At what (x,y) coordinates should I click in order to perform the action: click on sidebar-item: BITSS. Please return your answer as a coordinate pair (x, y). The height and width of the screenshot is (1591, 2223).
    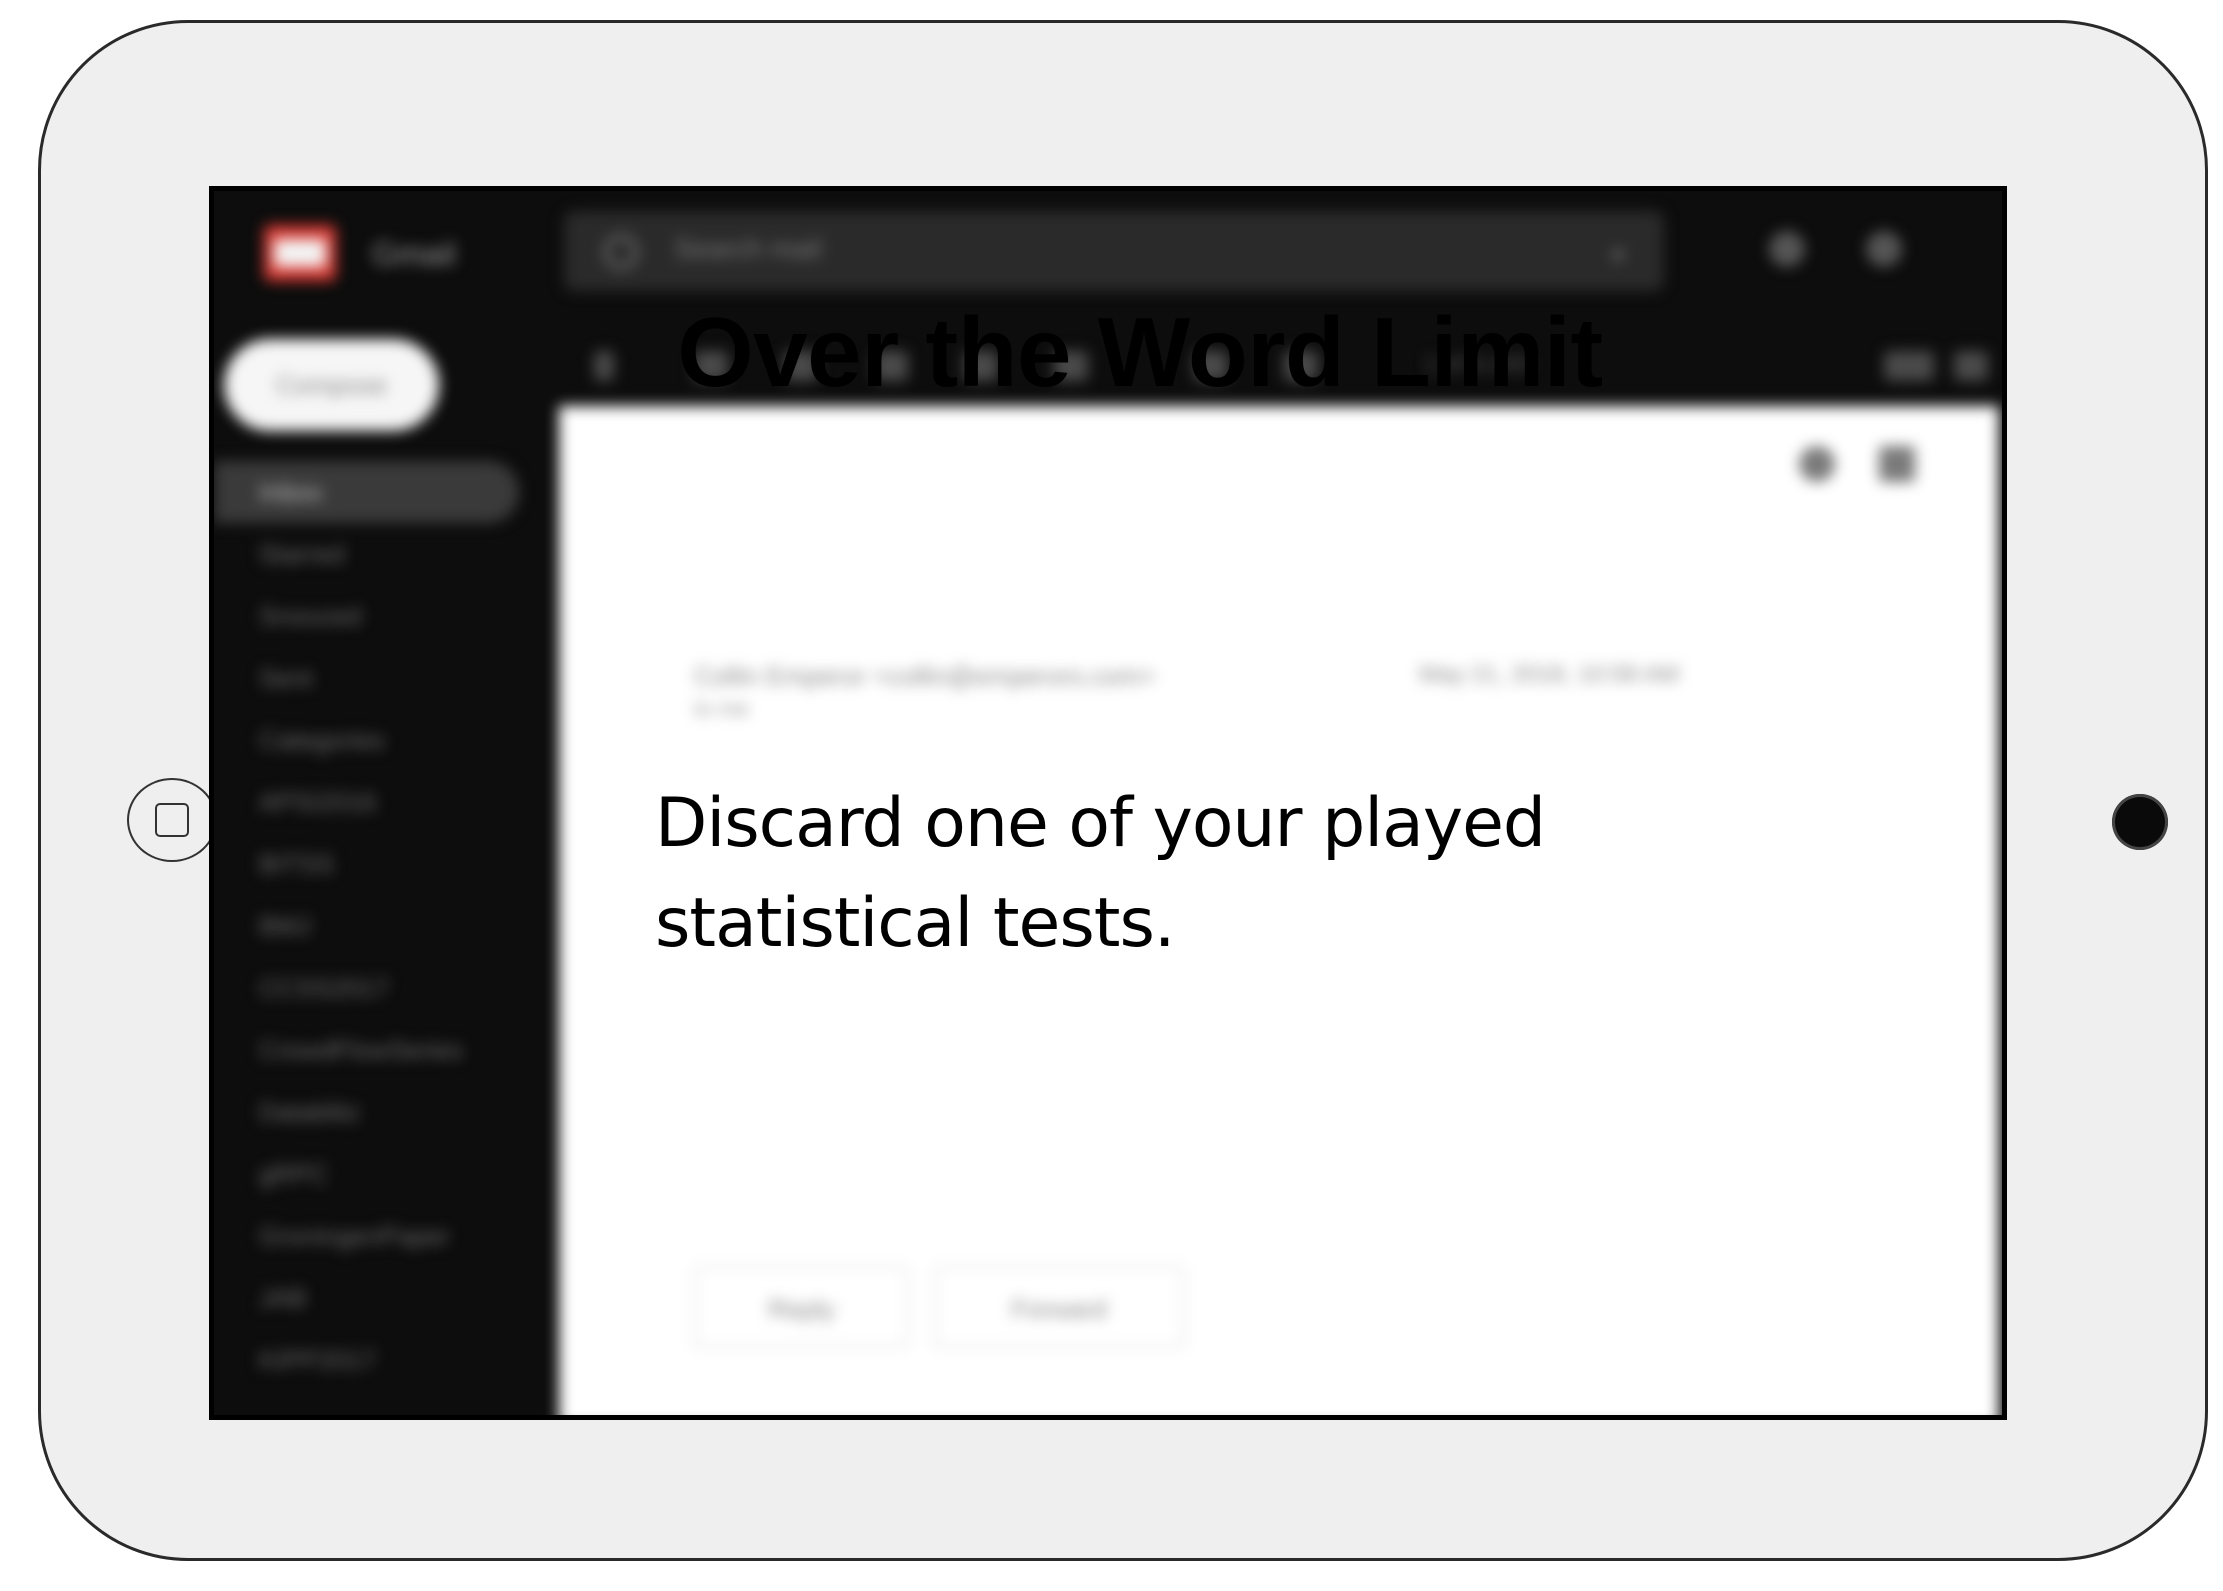
    Looking at the image, I should click on (384, 864).